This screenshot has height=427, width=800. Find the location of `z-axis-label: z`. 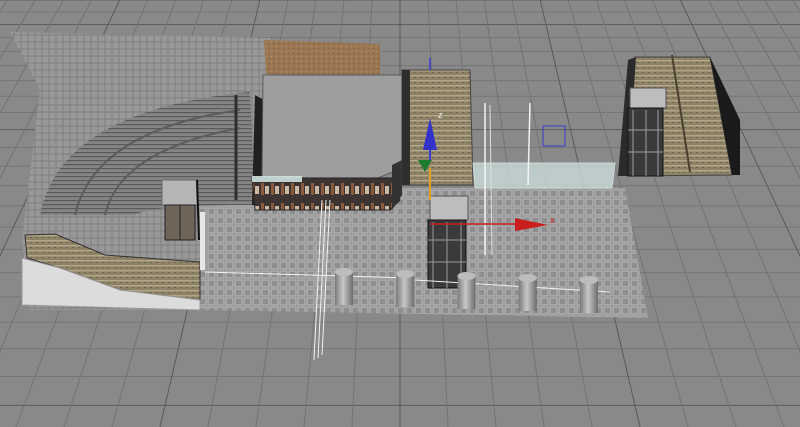

z-axis-label: z is located at coordinates (440, 115).